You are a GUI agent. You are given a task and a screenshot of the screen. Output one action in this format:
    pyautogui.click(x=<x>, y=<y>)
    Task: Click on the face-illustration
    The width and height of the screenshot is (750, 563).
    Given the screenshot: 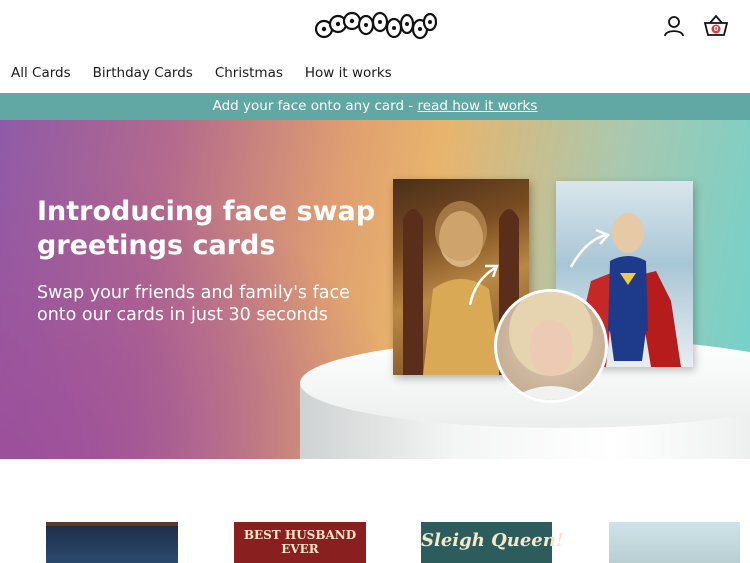 What is the action you would take?
    pyautogui.click(x=551, y=346)
    